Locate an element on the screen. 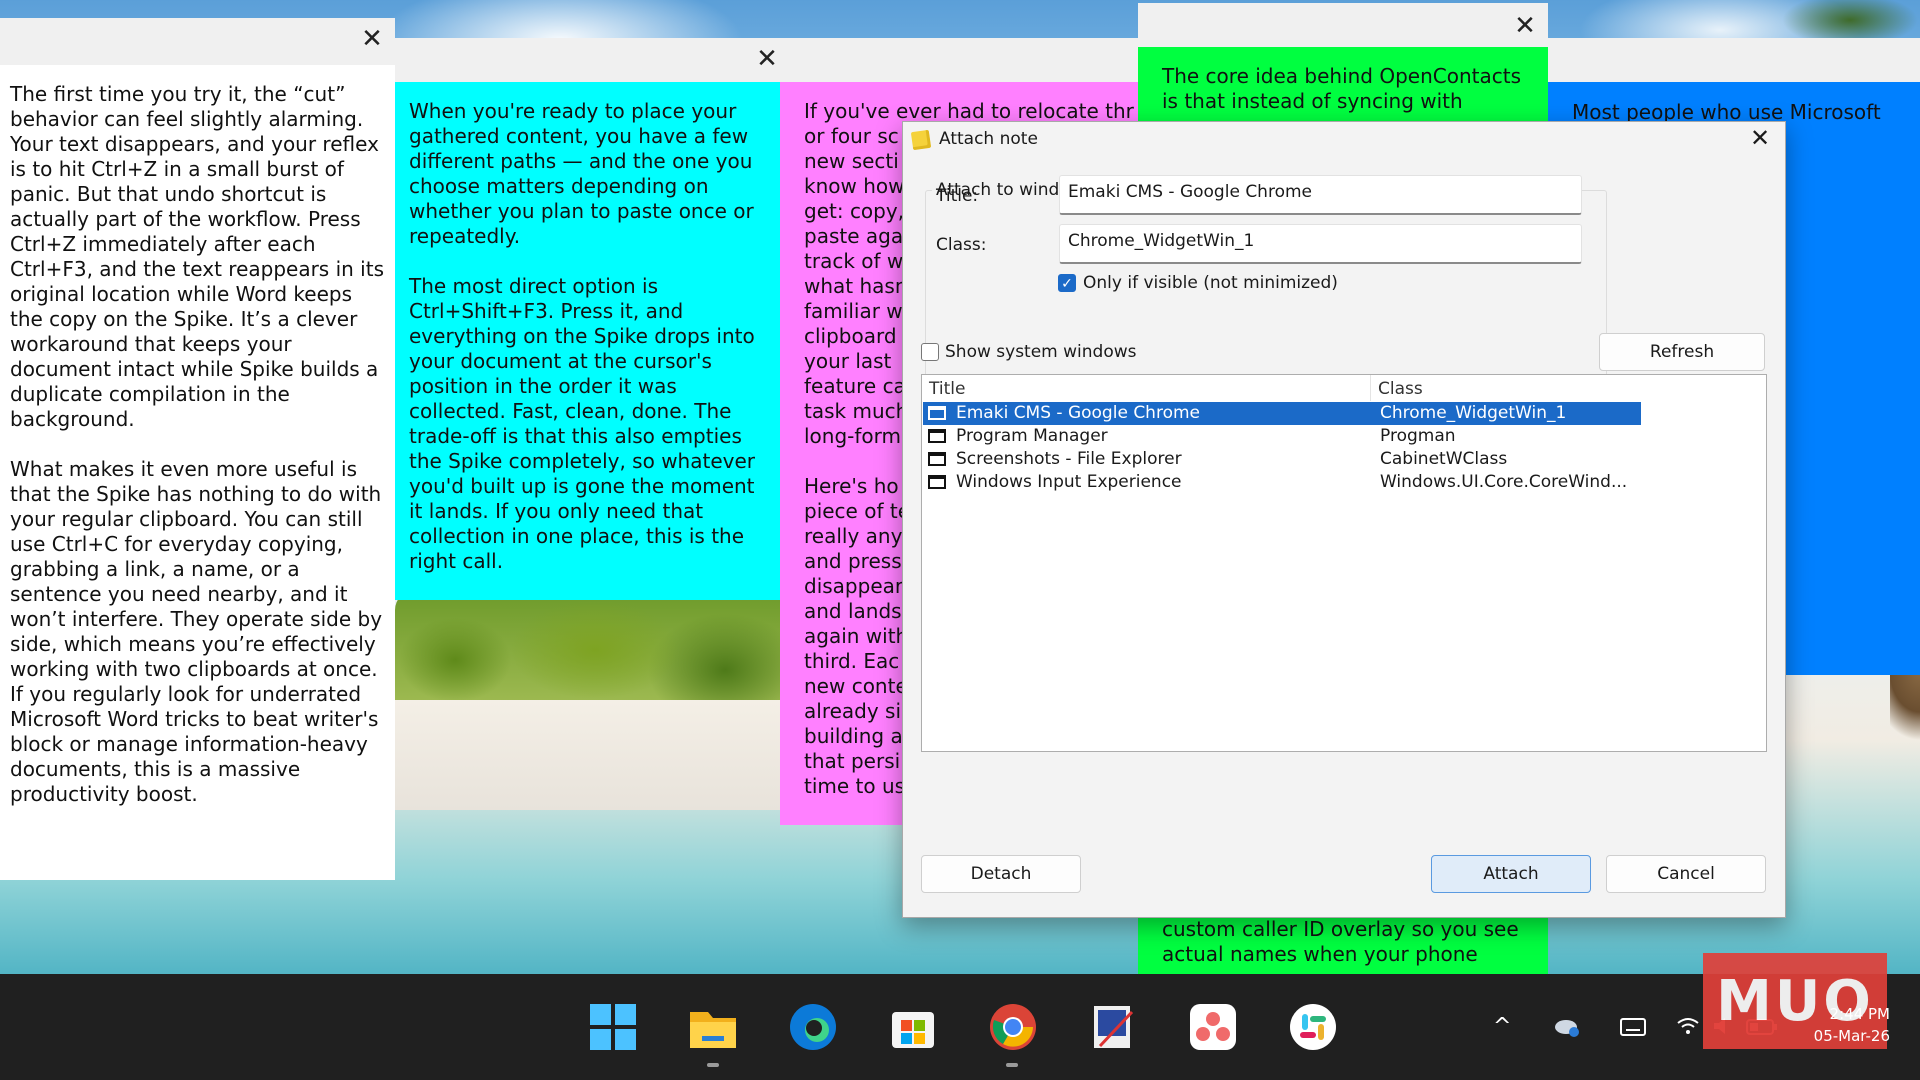 This screenshot has height=1080, width=1920. row-title: Program Manager is located at coordinates (1032, 436).